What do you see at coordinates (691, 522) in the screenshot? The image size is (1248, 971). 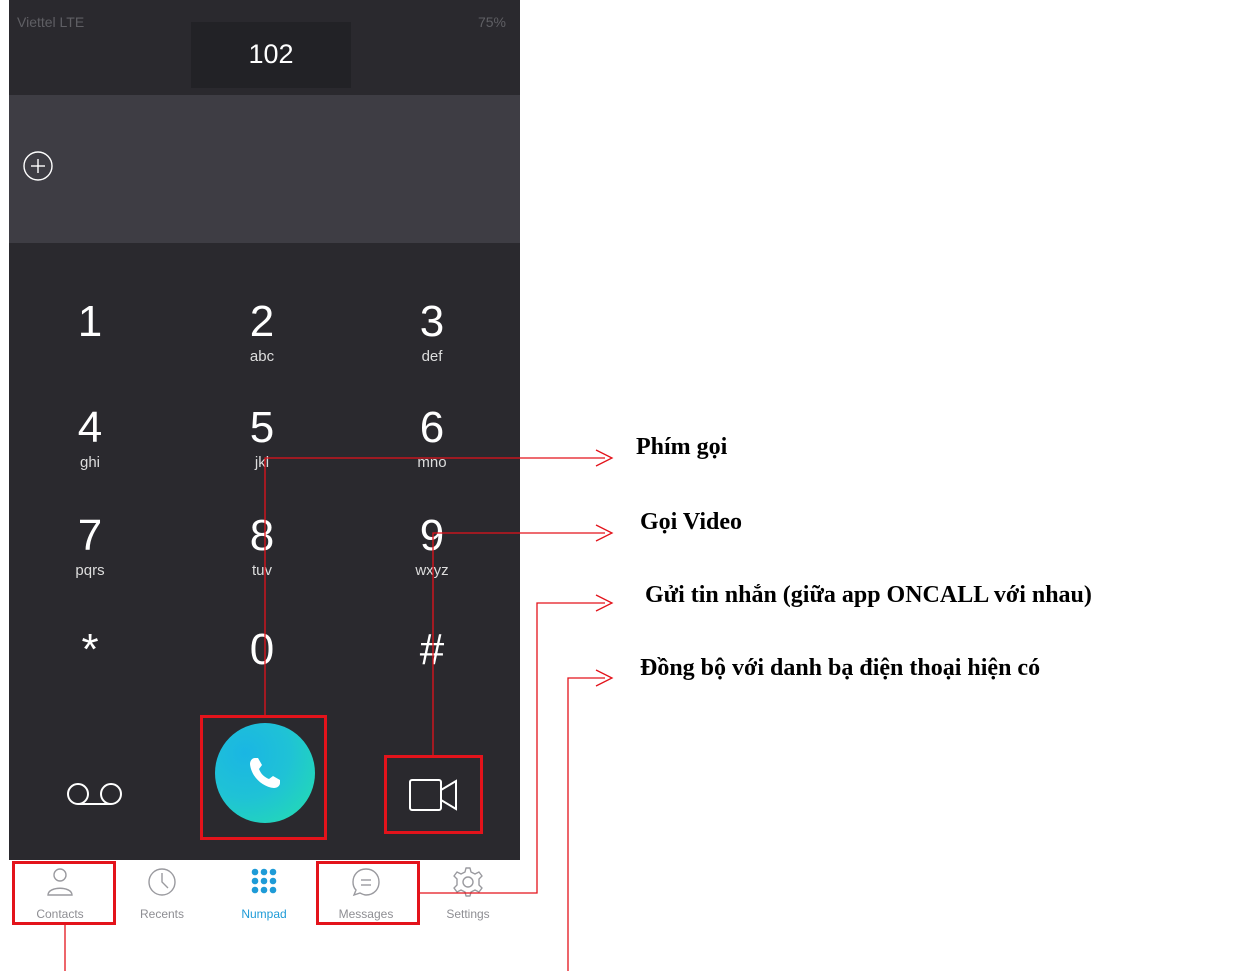 I see `annotation-video-call: Gọi Video` at bounding box center [691, 522].